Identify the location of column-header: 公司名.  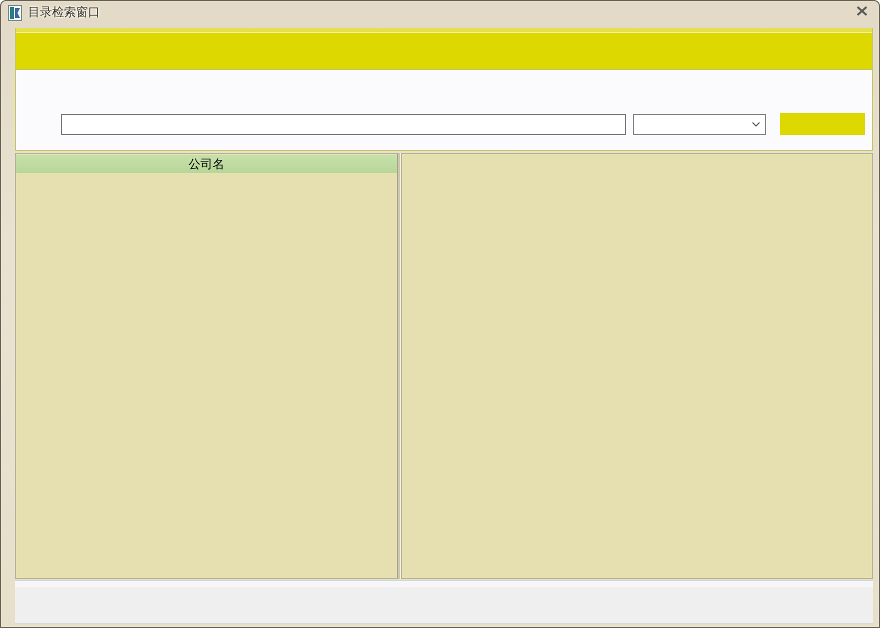
(206, 164).